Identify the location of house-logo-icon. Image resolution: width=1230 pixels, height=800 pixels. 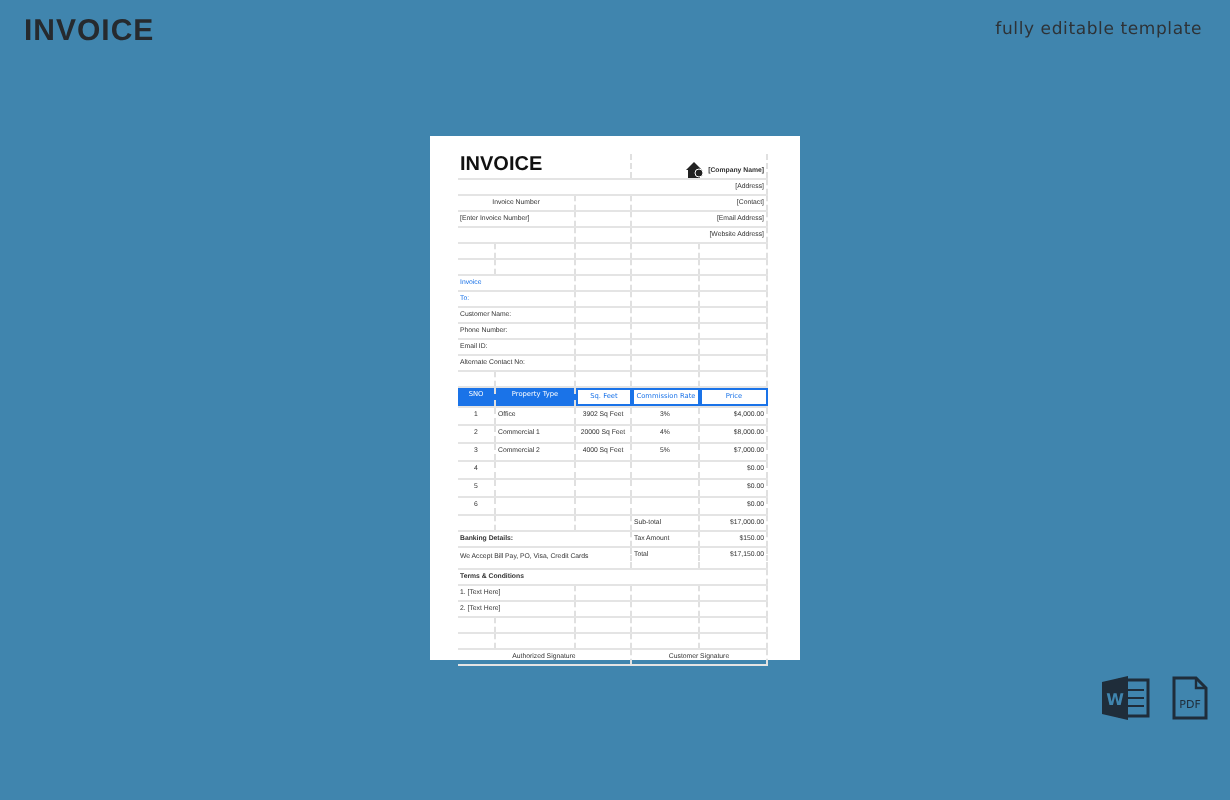
(695, 170).